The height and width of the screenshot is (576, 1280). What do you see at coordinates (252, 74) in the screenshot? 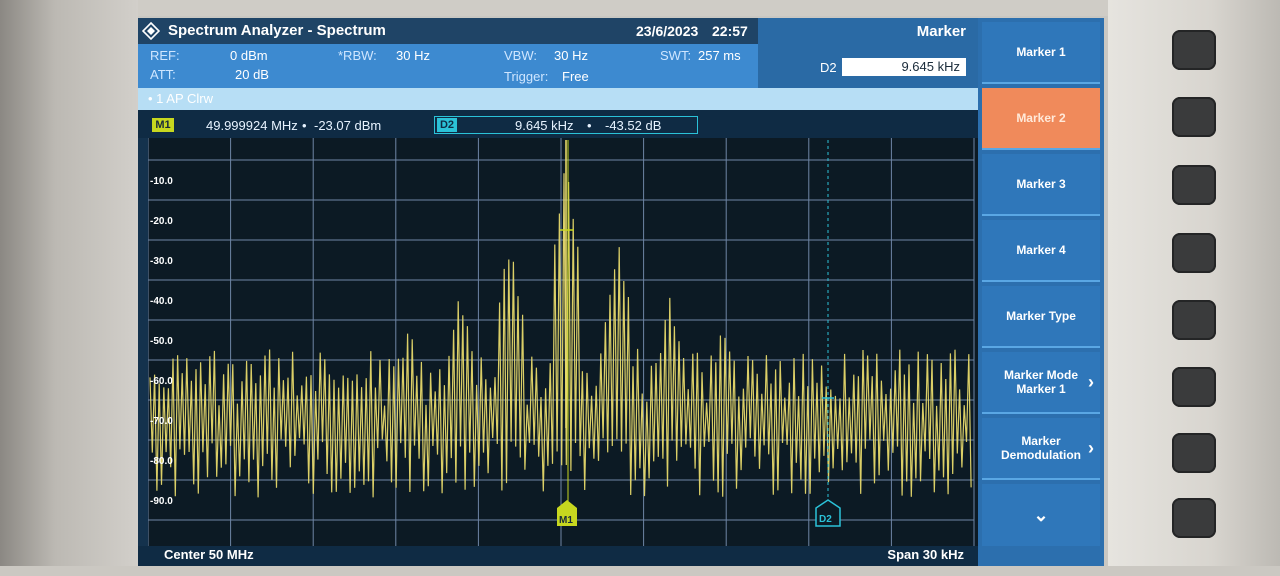
I see `att-value: 20 dB` at bounding box center [252, 74].